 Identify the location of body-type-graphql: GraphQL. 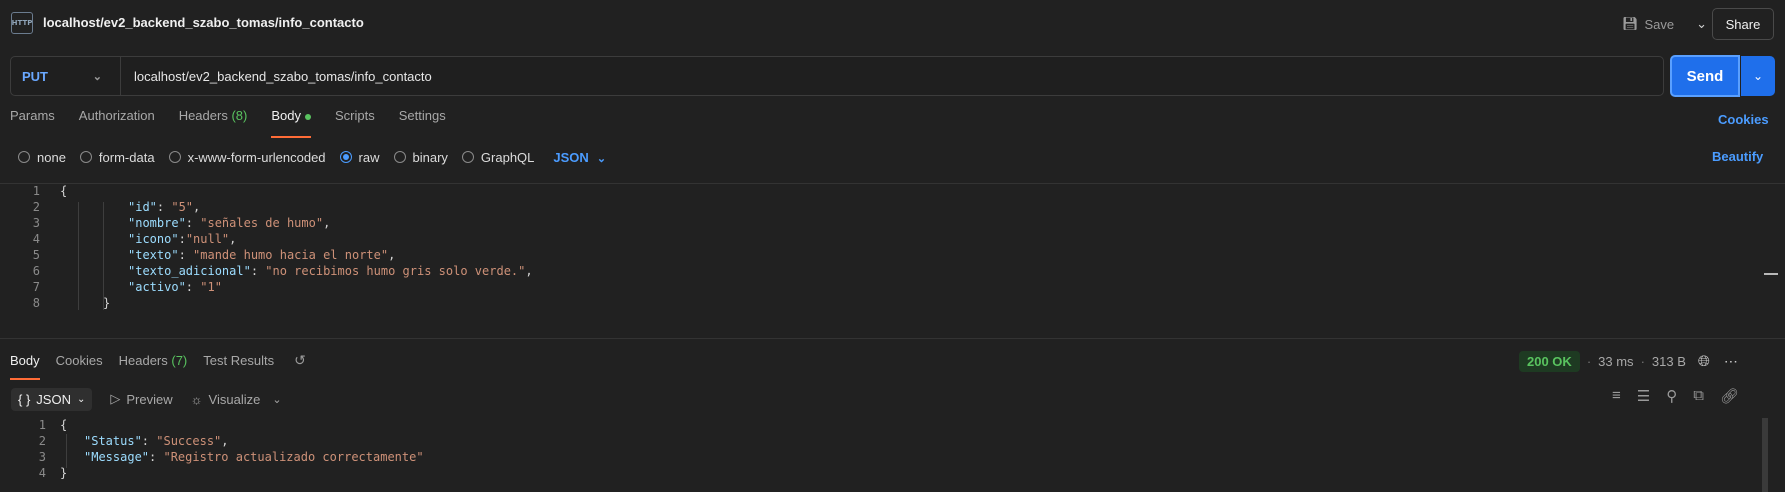
(498, 157).